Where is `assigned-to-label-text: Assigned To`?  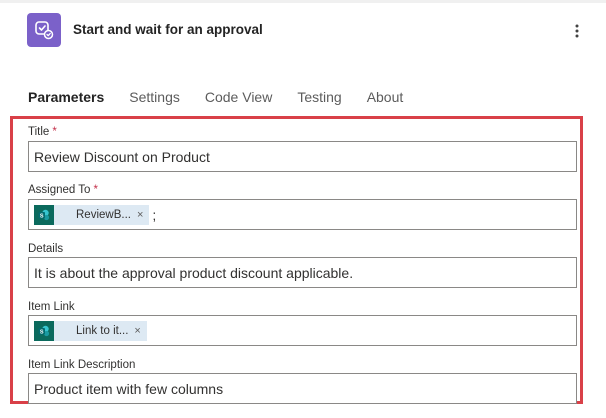
assigned-to-label-text: Assigned To is located at coordinates (59, 190).